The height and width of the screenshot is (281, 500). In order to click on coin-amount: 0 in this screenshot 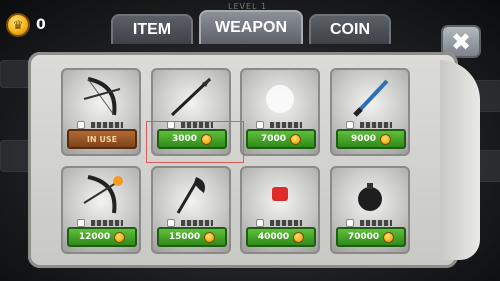, I will do `click(41, 25)`.